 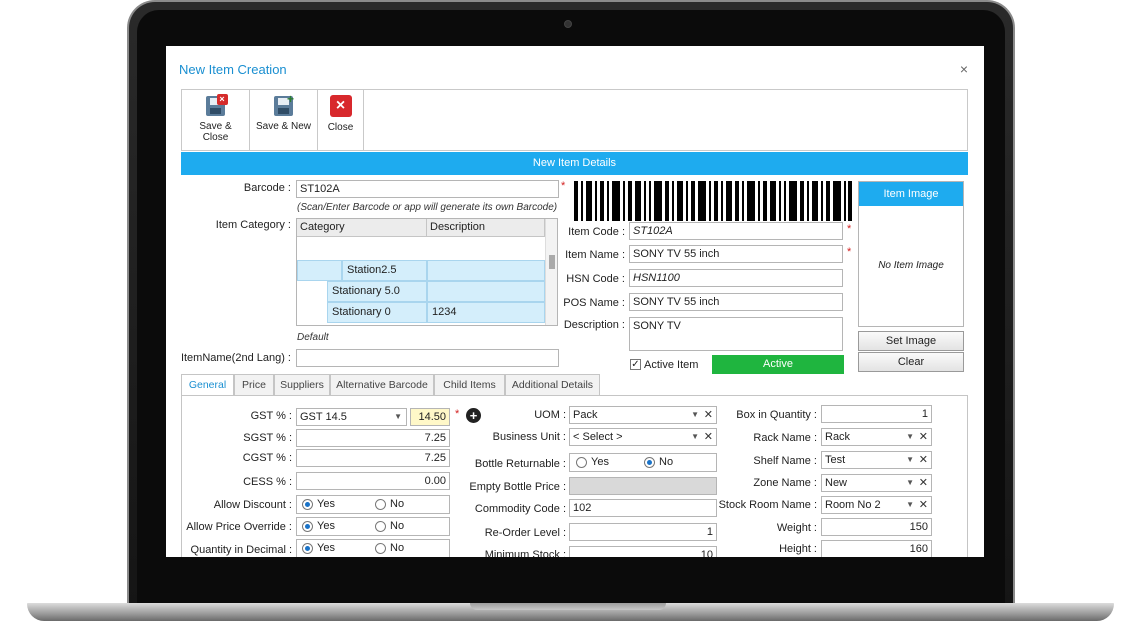 What do you see at coordinates (373, 438) in the screenshot?
I see `sgst-input: 7.25` at bounding box center [373, 438].